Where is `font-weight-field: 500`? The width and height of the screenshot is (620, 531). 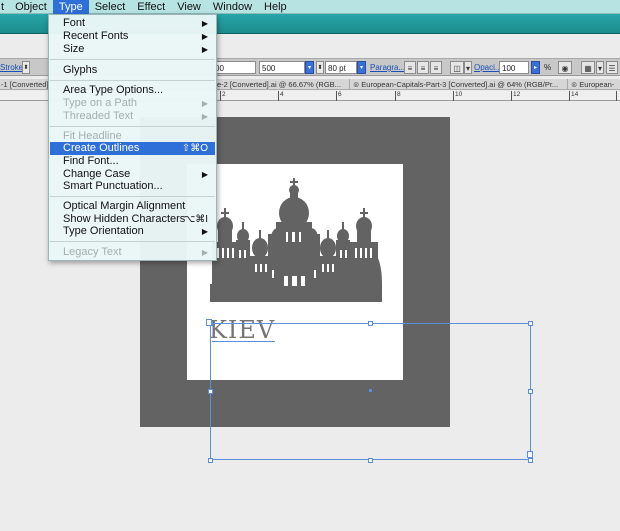
font-weight-field: 500 is located at coordinates (282, 67).